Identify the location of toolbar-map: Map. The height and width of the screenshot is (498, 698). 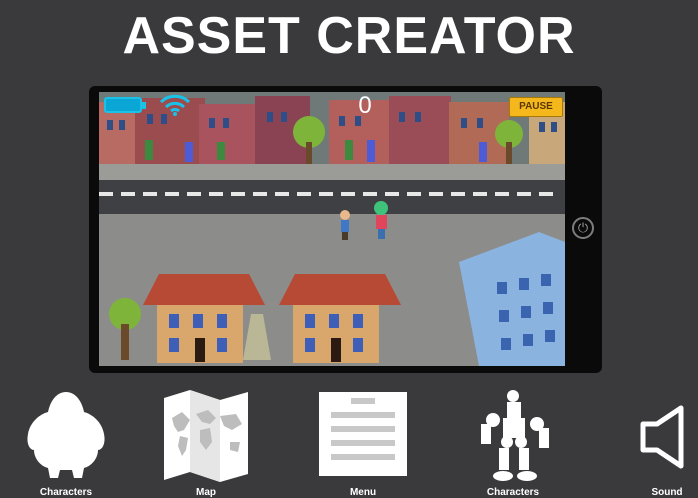
(206, 443).